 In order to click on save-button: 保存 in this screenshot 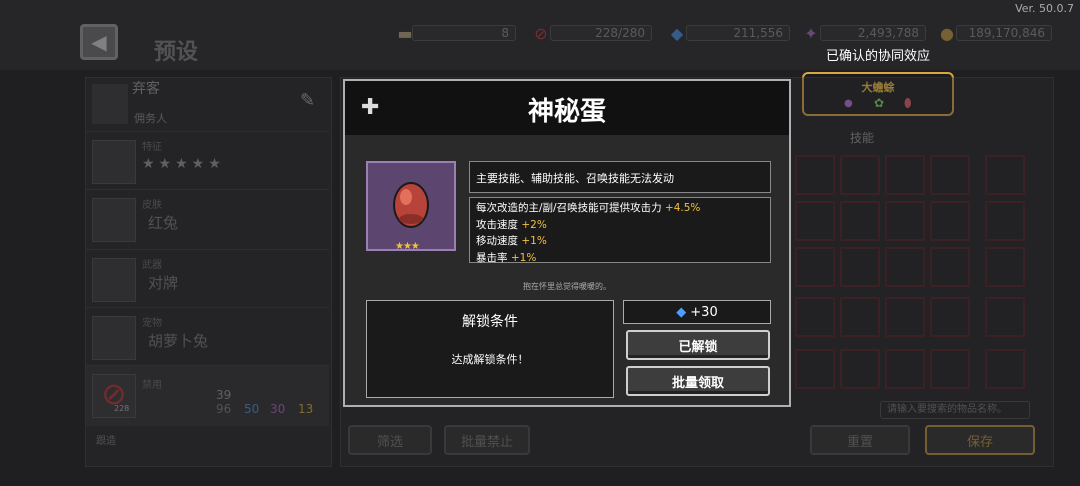, I will do `click(980, 440)`.